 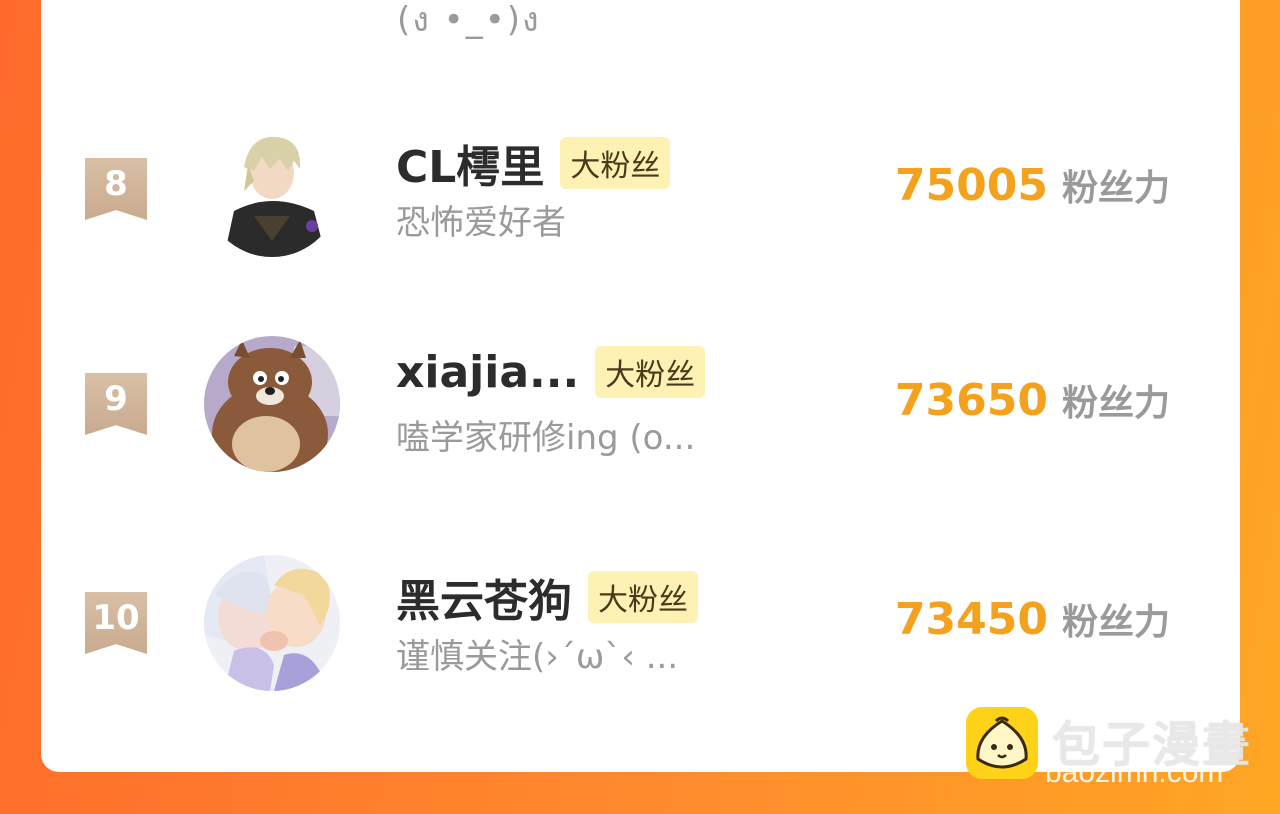 What do you see at coordinates (484, 597) in the screenshot?
I see `user-name: 黑云苍狗` at bounding box center [484, 597].